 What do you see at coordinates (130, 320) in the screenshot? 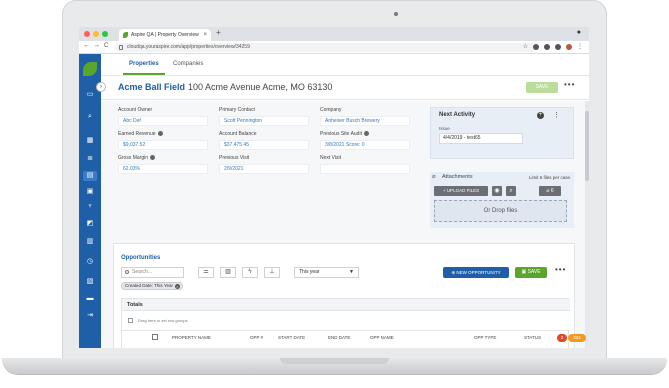
I see `group-icon` at bounding box center [130, 320].